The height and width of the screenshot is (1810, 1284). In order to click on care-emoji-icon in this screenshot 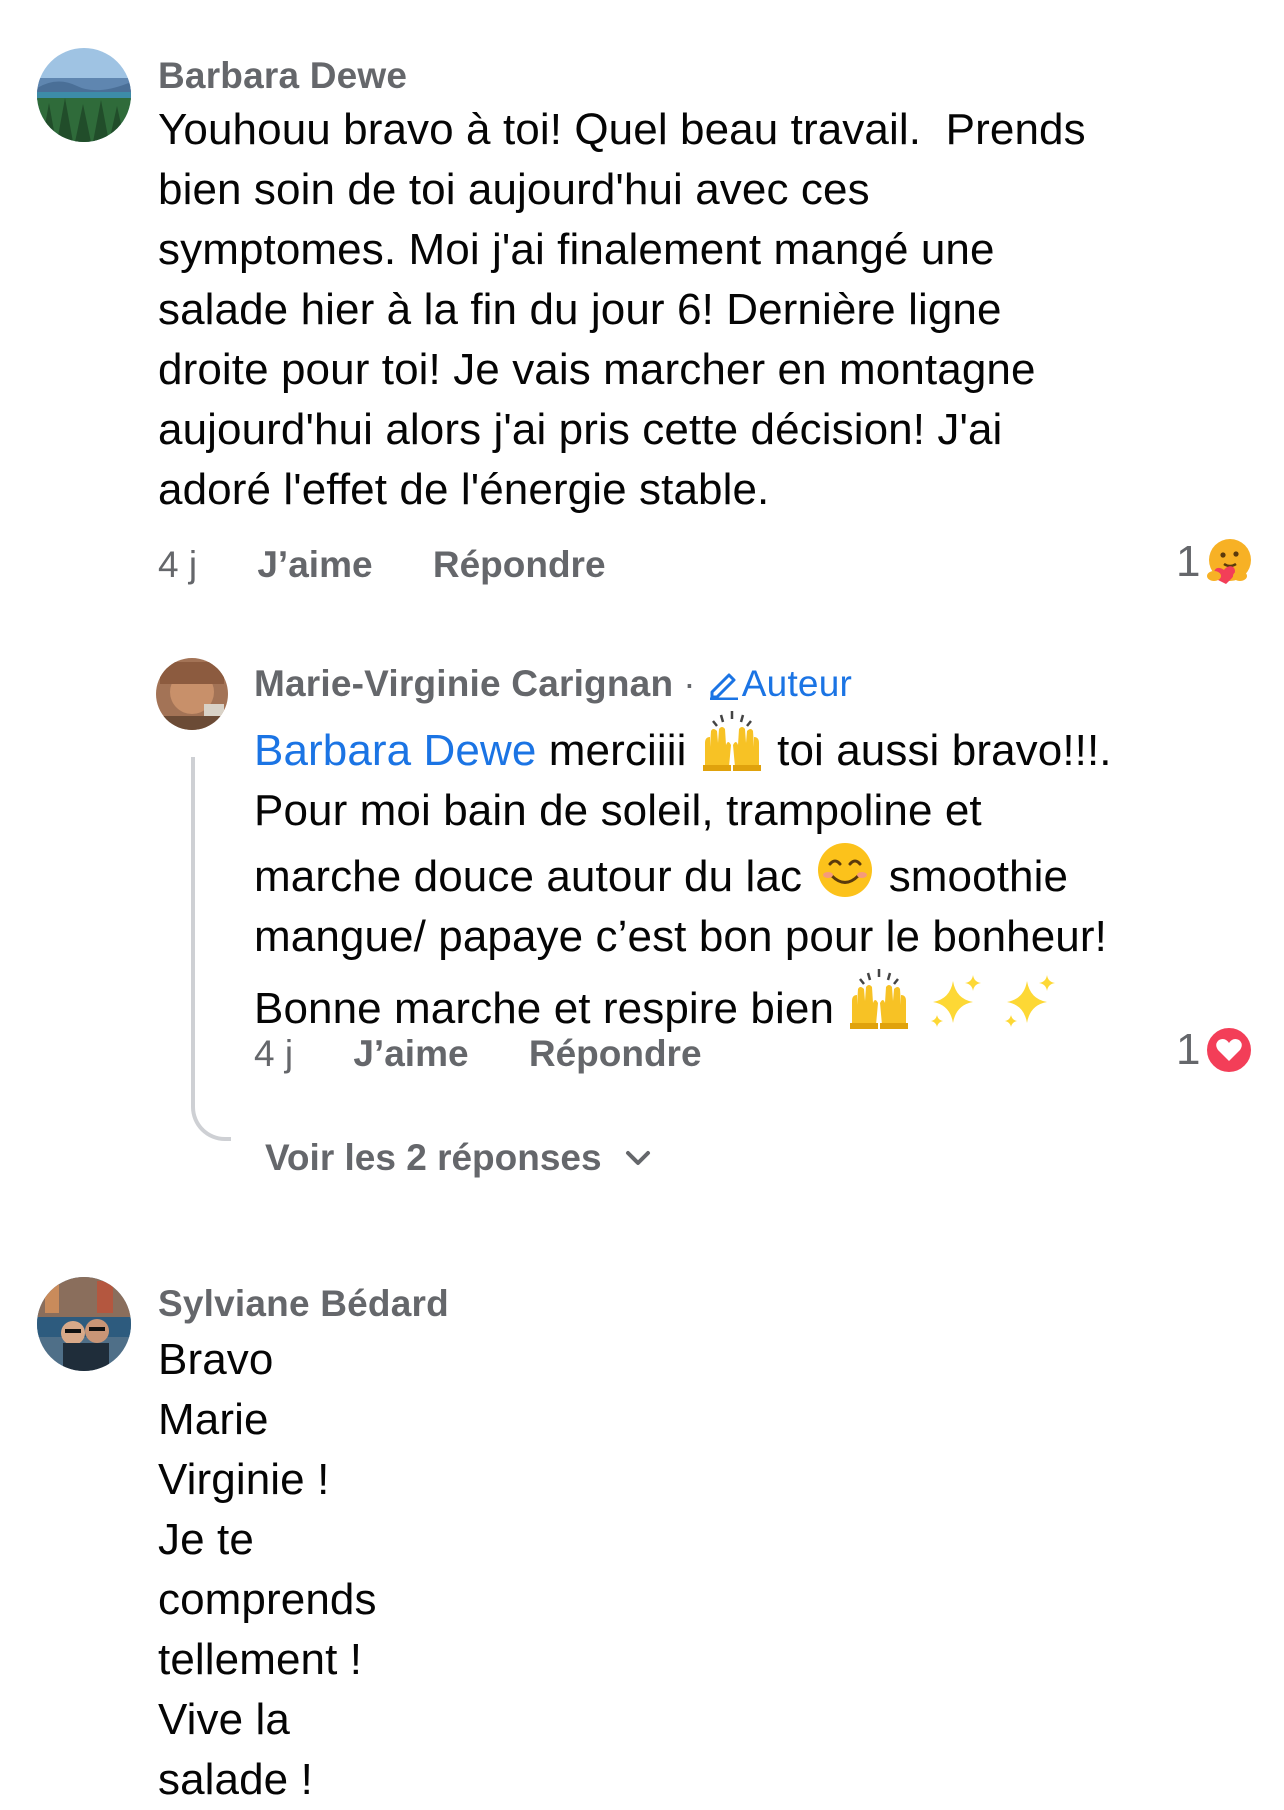, I will do `click(1229, 561)`.